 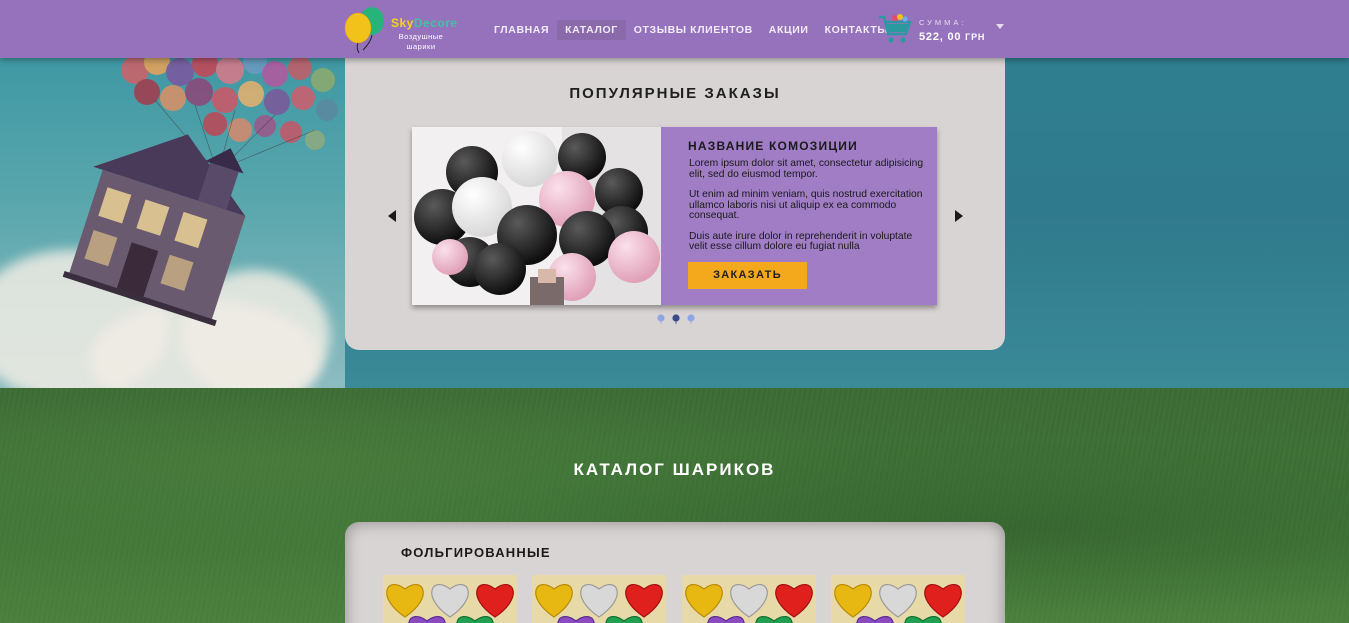 What do you see at coordinates (959, 216) in the screenshot?
I see `arrow-right-icon` at bounding box center [959, 216].